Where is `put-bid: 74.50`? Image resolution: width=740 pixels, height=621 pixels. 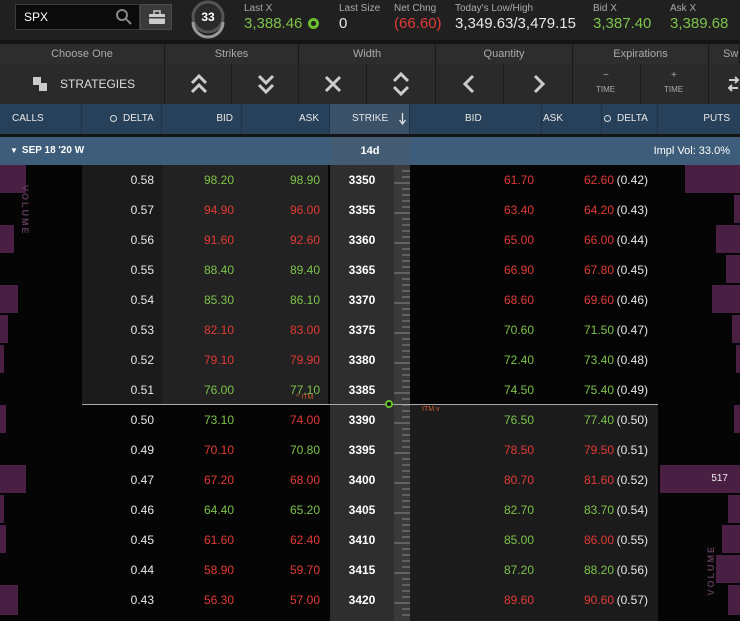 put-bid: 74.50 is located at coordinates (476, 390).